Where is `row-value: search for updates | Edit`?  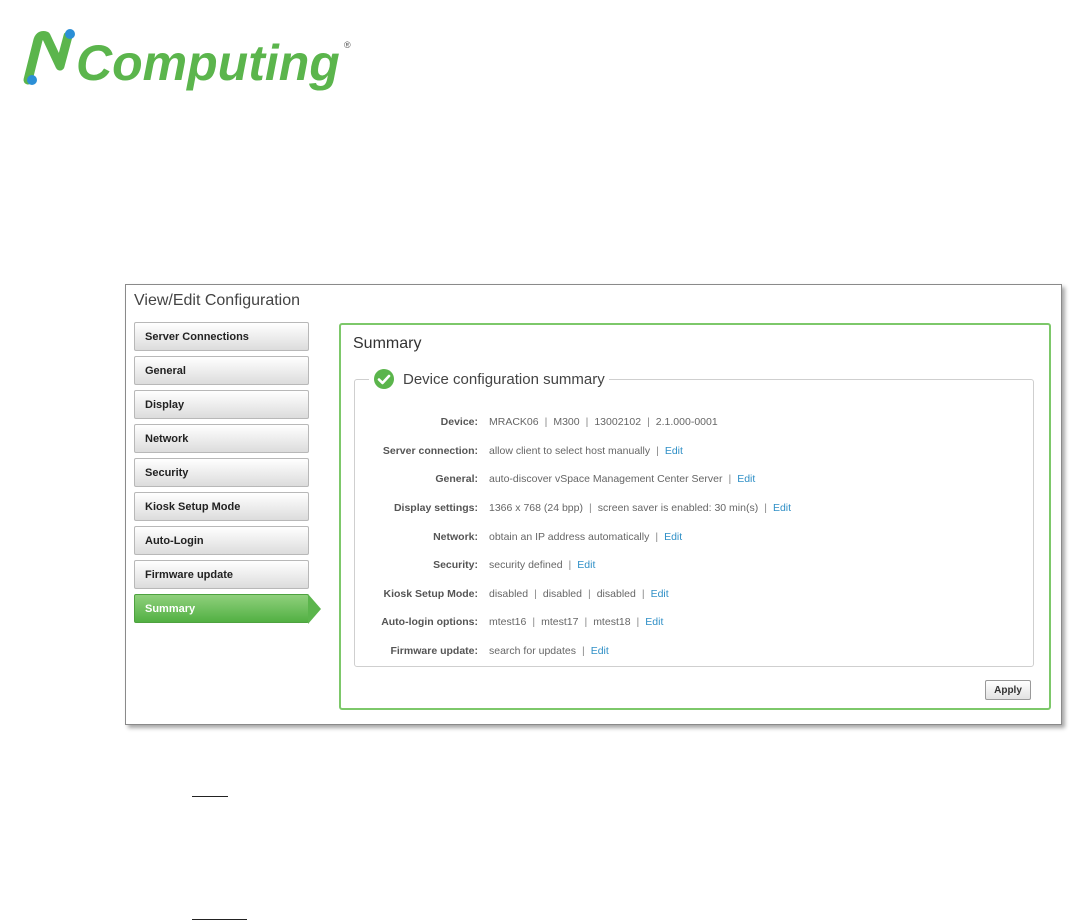 row-value: search for updates | Edit is located at coordinates (549, 651).